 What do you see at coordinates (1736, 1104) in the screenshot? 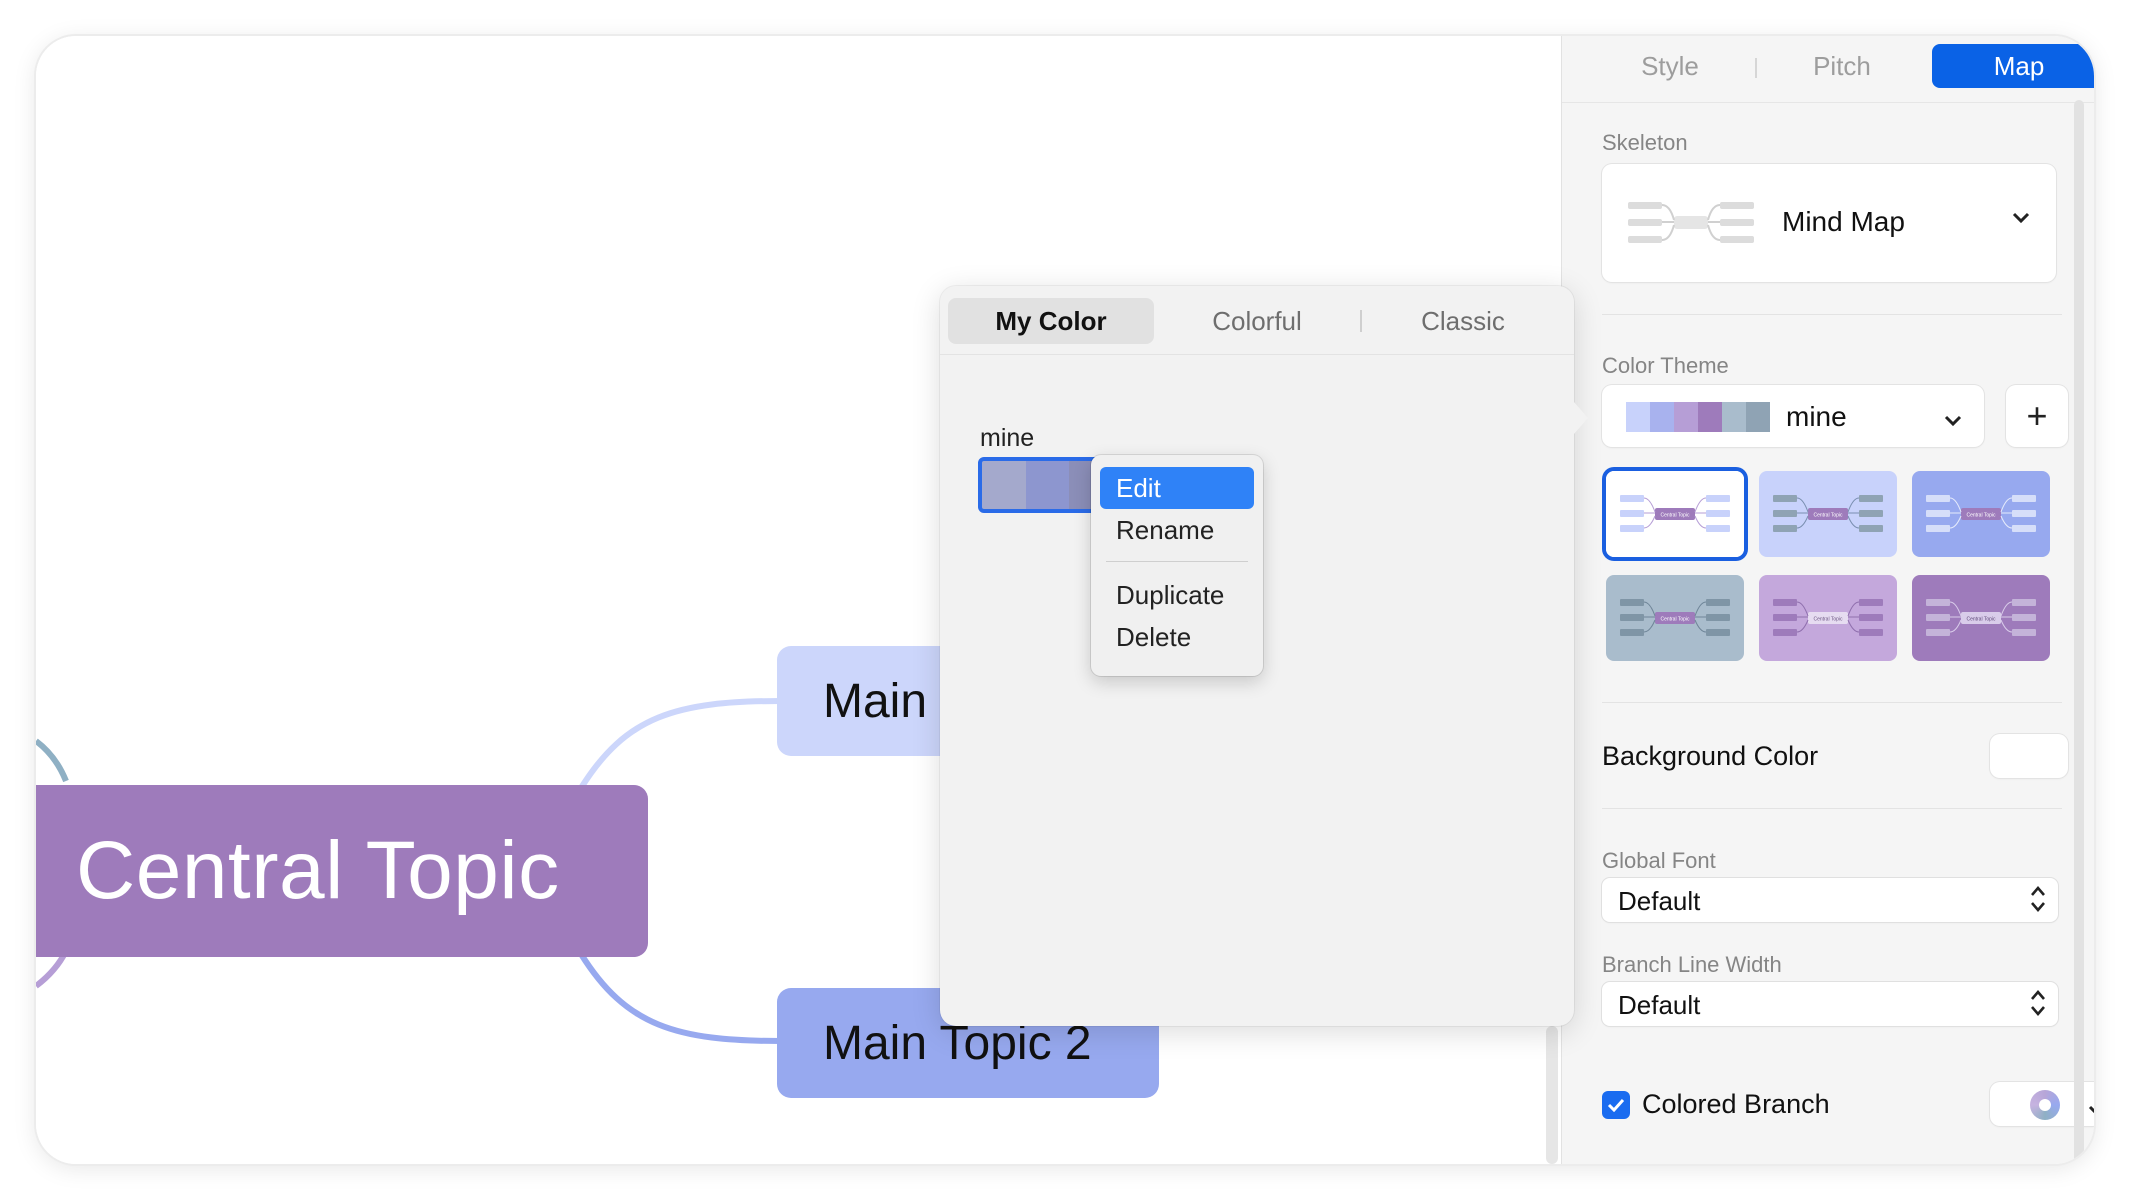
I see `colored-branch-label: Colored Branch` at bounding box center [1736, 1104].